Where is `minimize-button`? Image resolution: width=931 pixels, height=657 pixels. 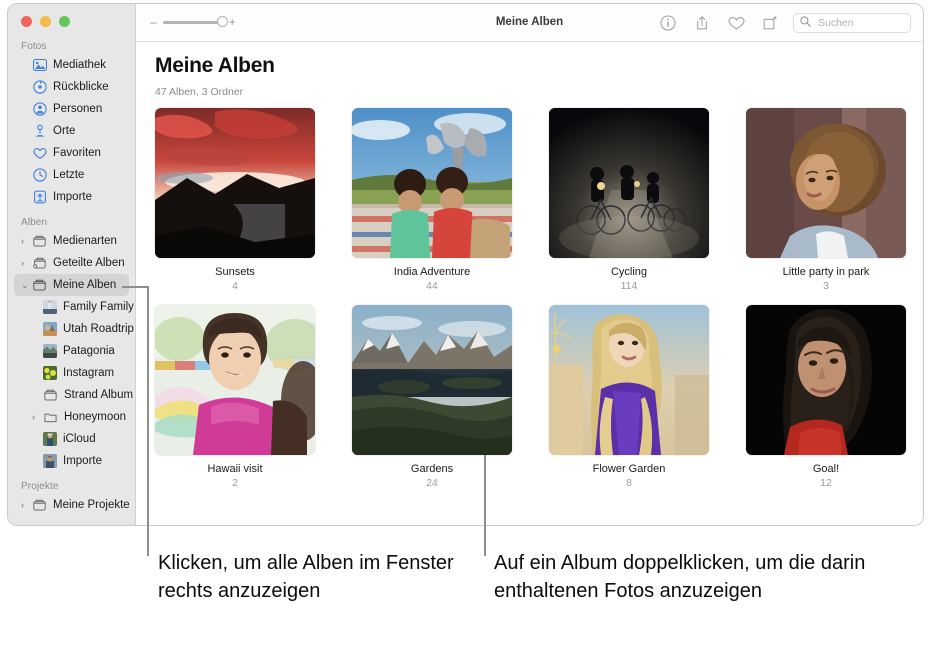 minimize-button is located at coordinates (45, 21).